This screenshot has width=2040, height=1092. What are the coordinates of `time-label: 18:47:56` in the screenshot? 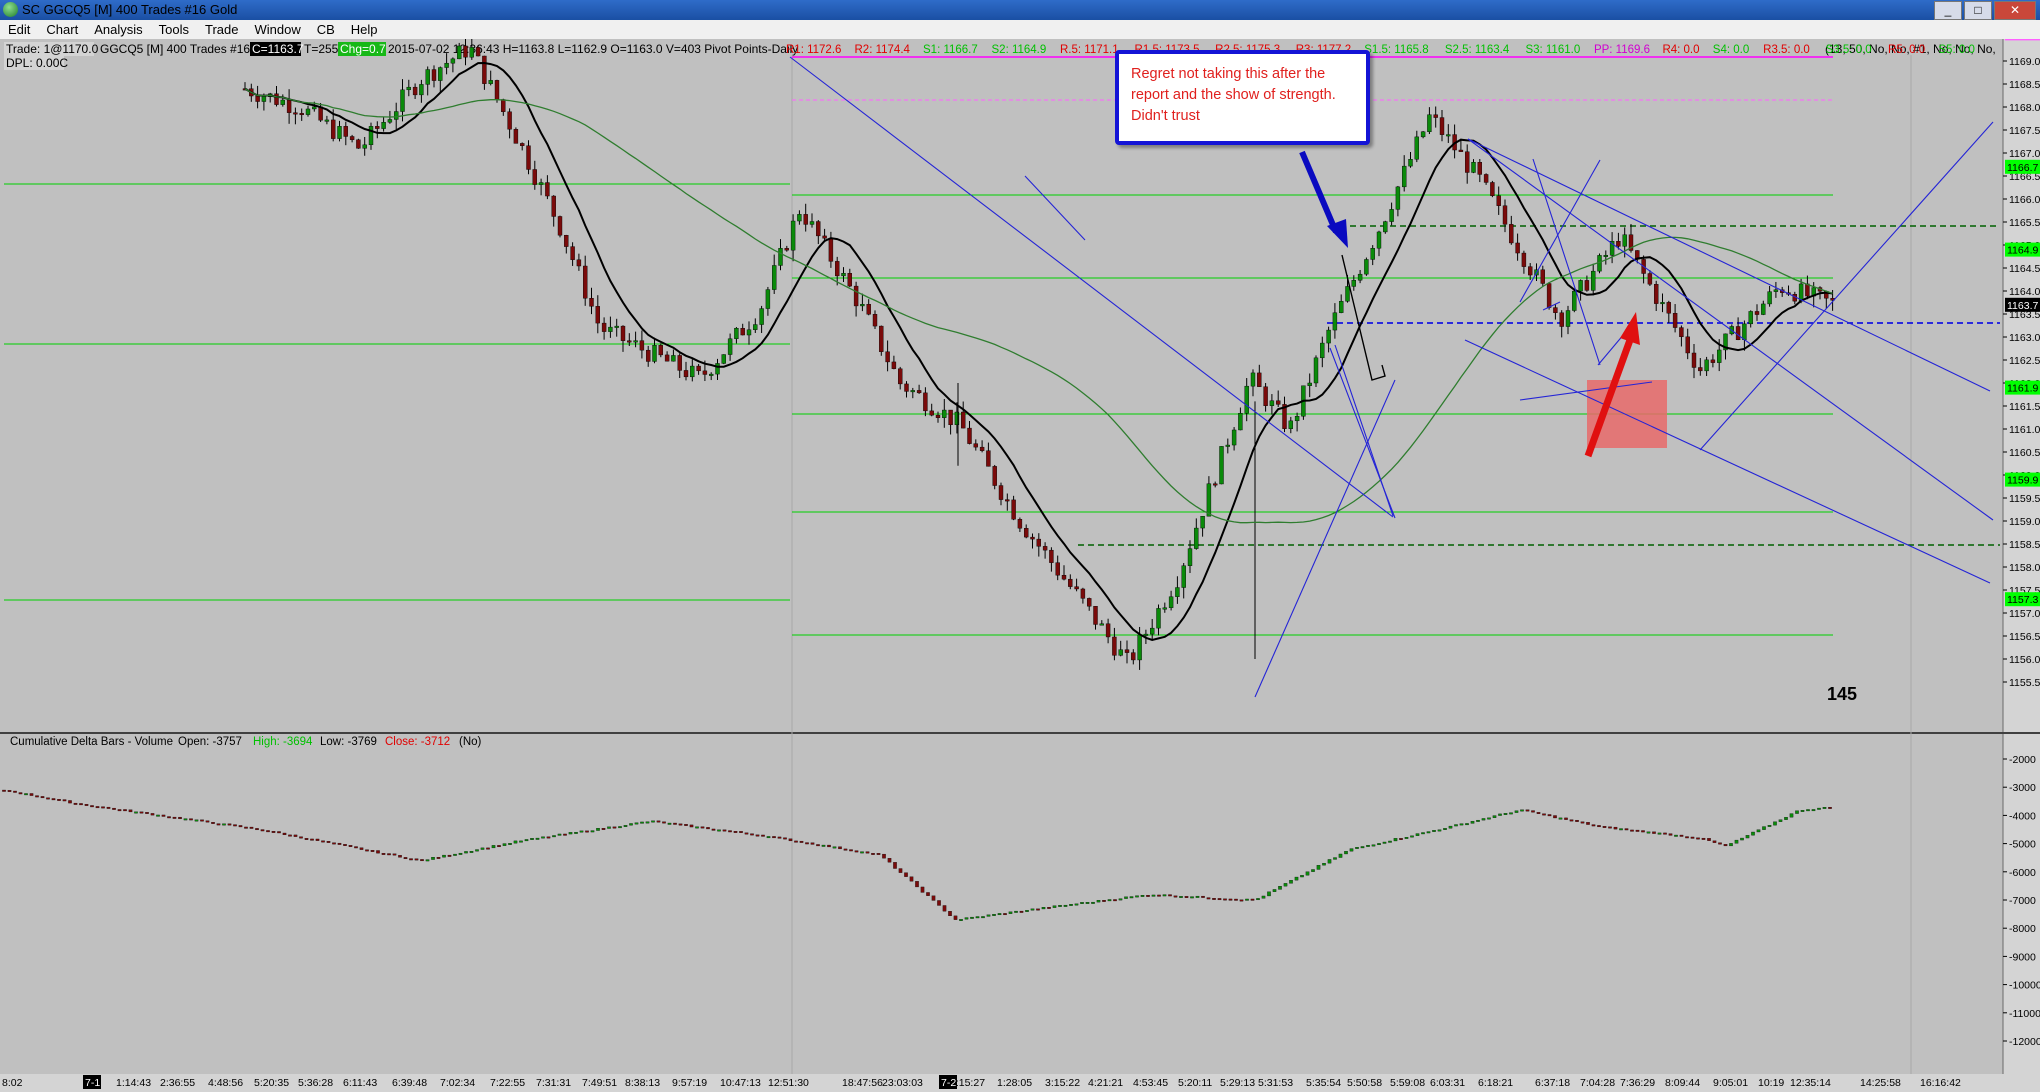 It's located at (862, 1083).